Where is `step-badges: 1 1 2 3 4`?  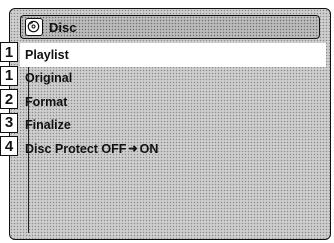
step-badges: 1 1 2 3 4 is located at coordinates (10, 101).